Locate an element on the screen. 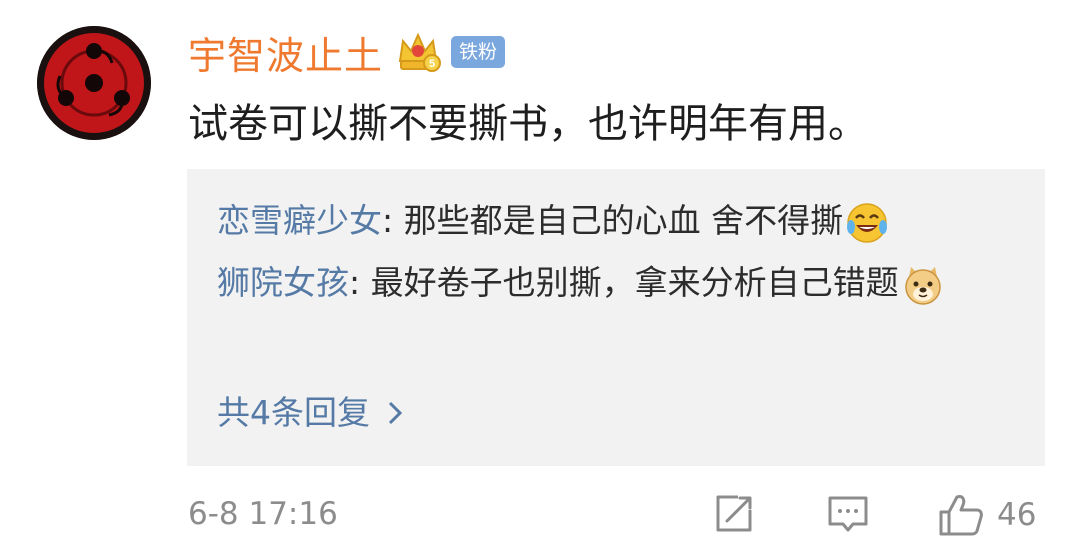 This screenshot has height=546, width=1080. username: 宇智波止土 is located at coordinates (285, 52).